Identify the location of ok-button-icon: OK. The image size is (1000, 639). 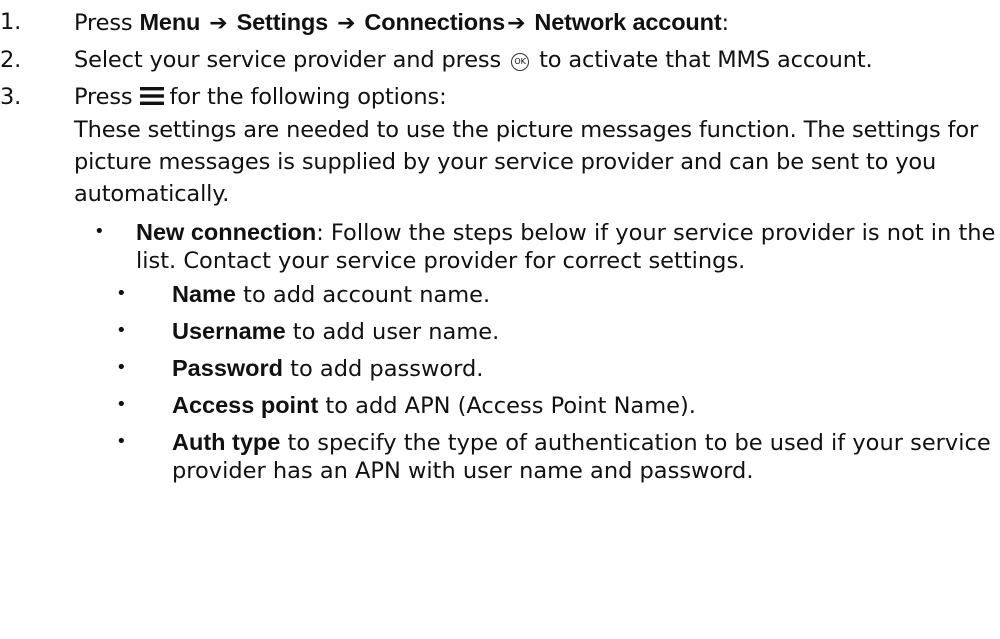
(520, 62).